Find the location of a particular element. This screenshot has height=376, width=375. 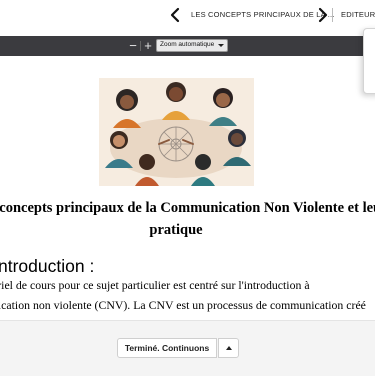

editor-link: EDITEUR is located at coordinates (358, 14).